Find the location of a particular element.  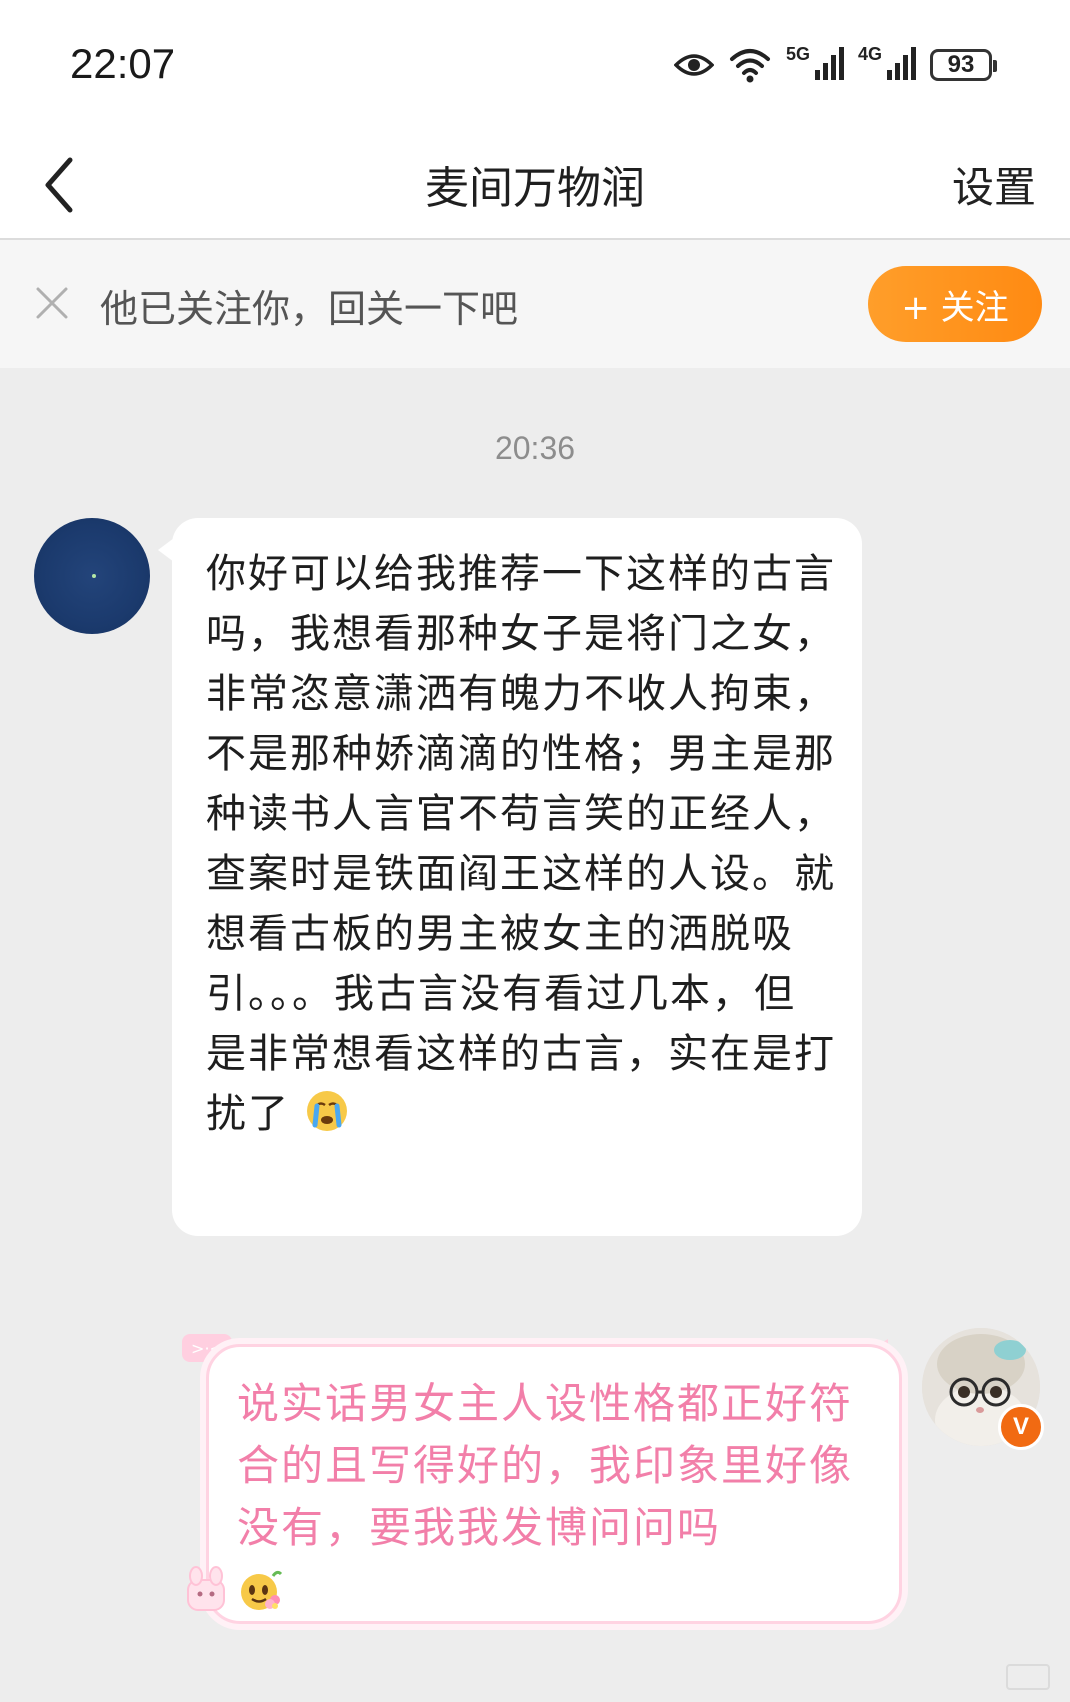

network-5g-label: 5G is located at coordinates (797, 54).